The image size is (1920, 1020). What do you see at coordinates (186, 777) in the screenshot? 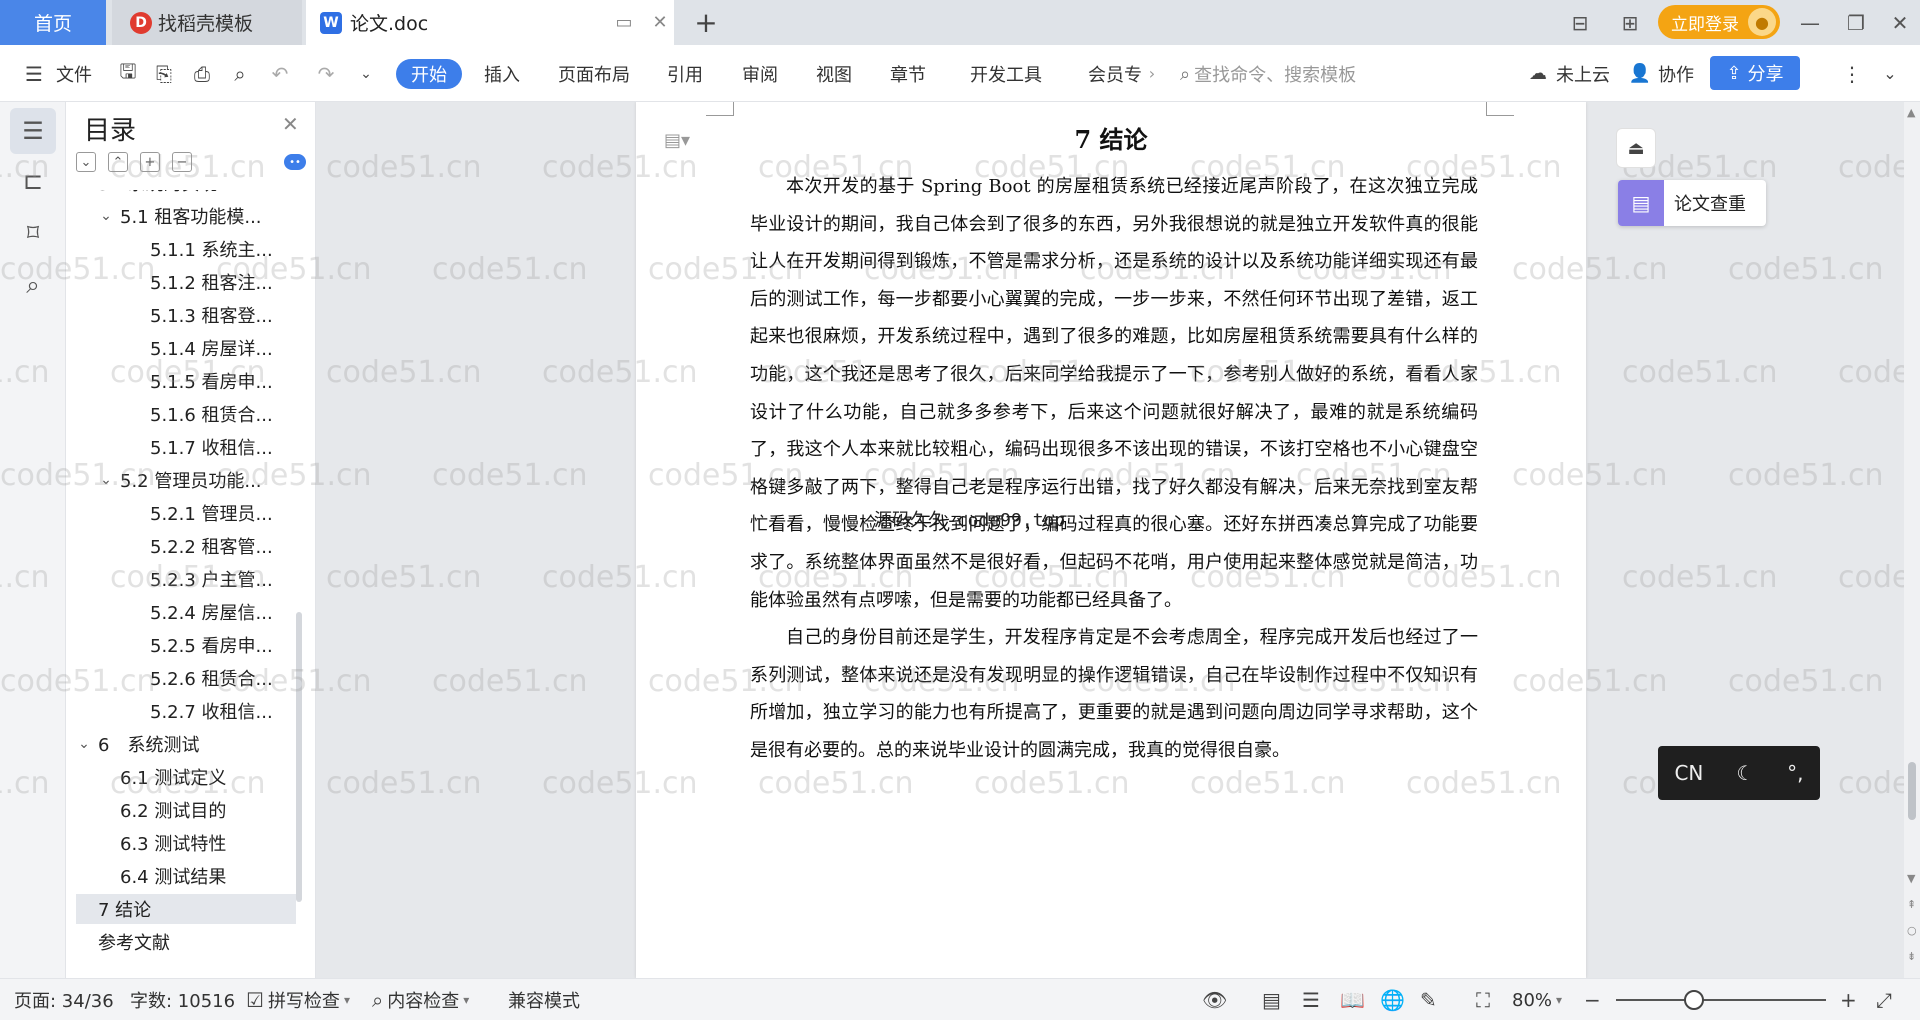
I see `toc-item: 6.1 测试定义` at bounding box center [186, 777].